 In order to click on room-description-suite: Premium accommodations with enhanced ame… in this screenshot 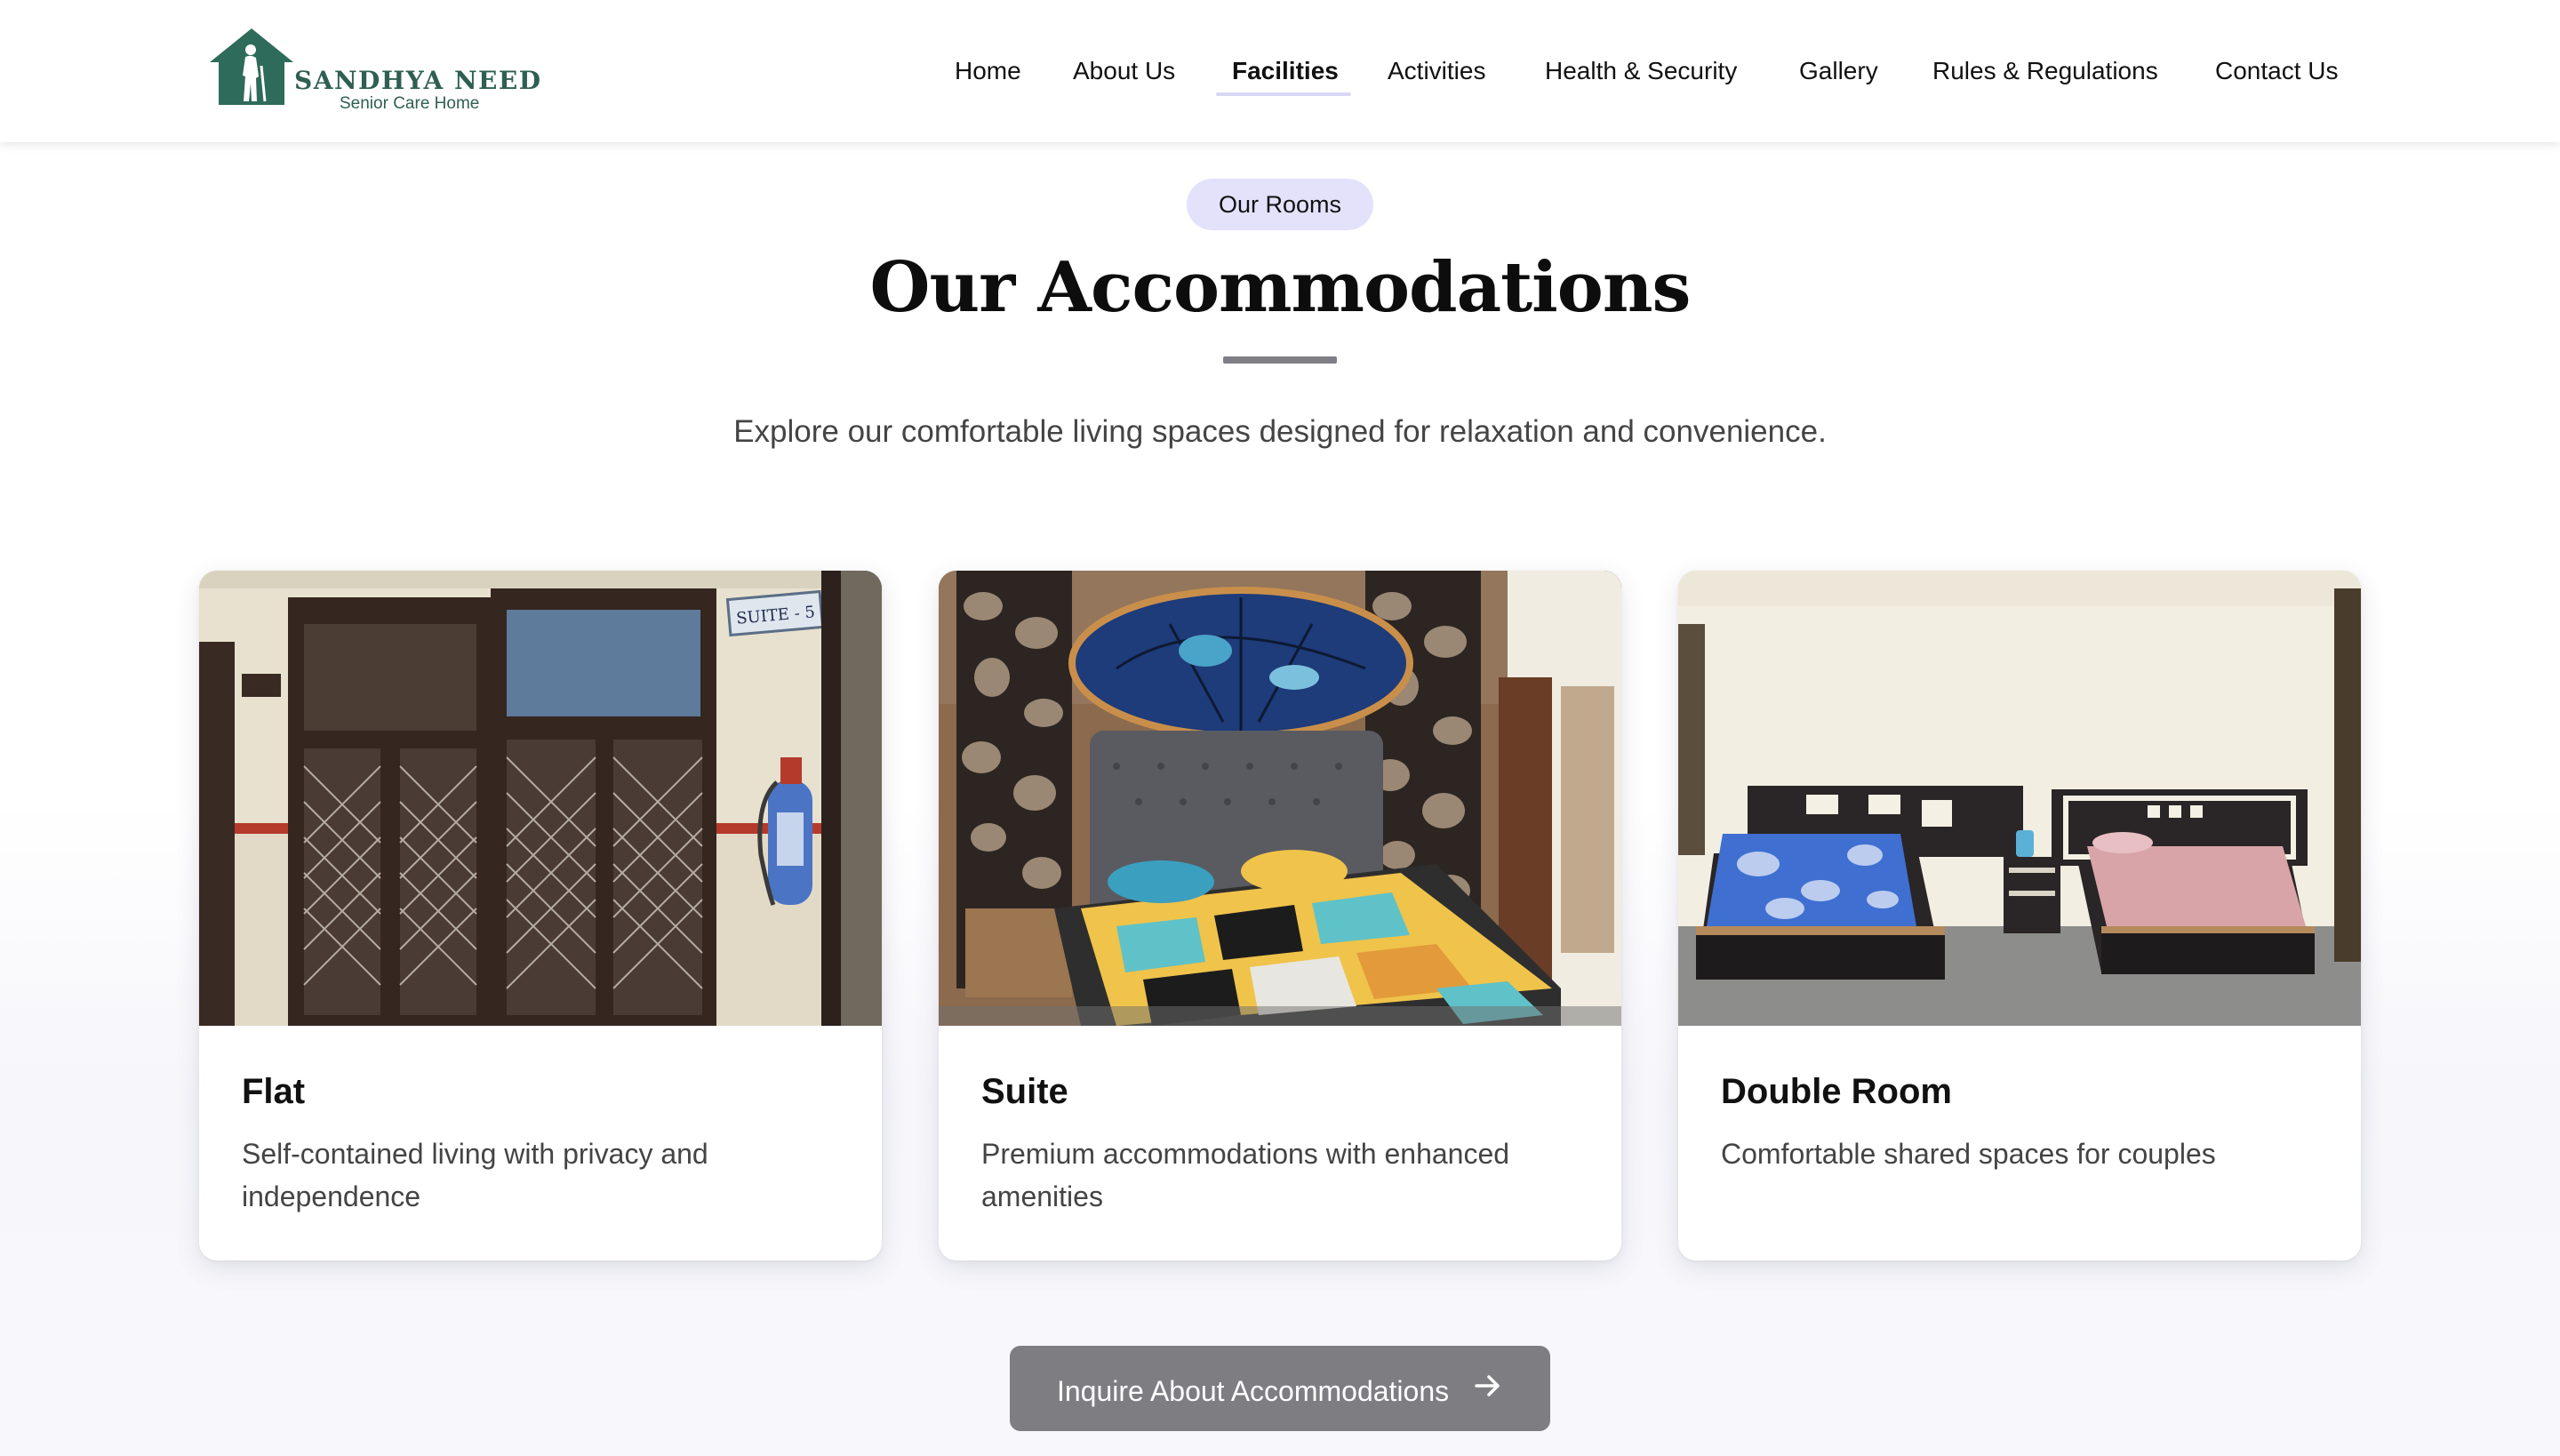, I will do `click(1245, 1175)`.